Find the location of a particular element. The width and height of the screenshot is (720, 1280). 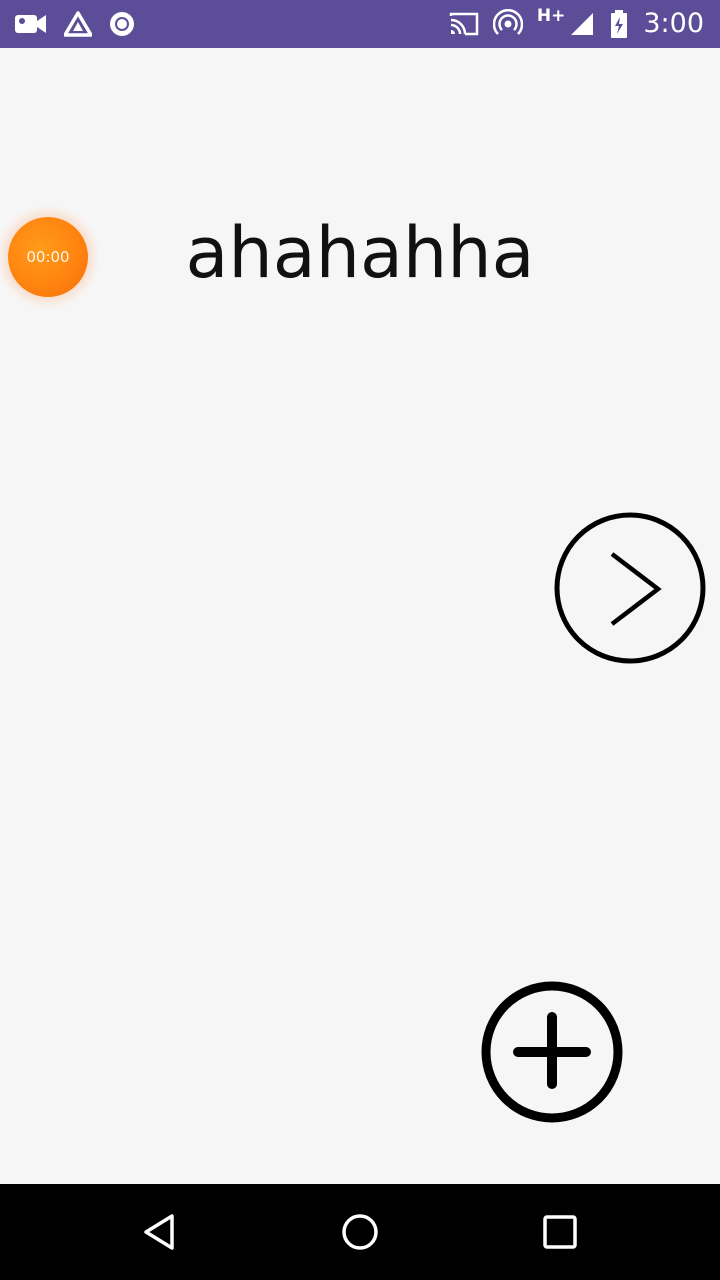

record-circle-icon is located at coordinates (122, 24).